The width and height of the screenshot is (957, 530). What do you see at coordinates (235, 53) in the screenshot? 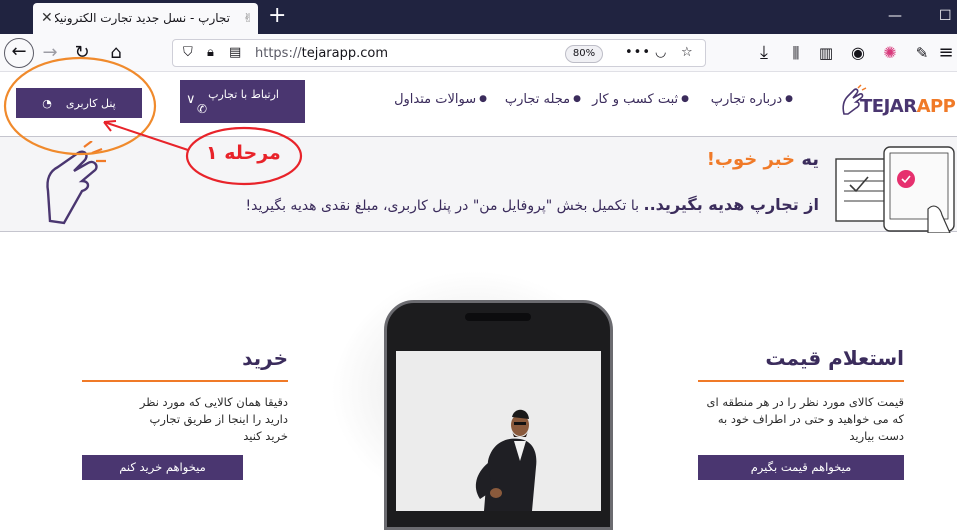
I see `reader-mode-icon: ▤` at bounding box center [235, 53].